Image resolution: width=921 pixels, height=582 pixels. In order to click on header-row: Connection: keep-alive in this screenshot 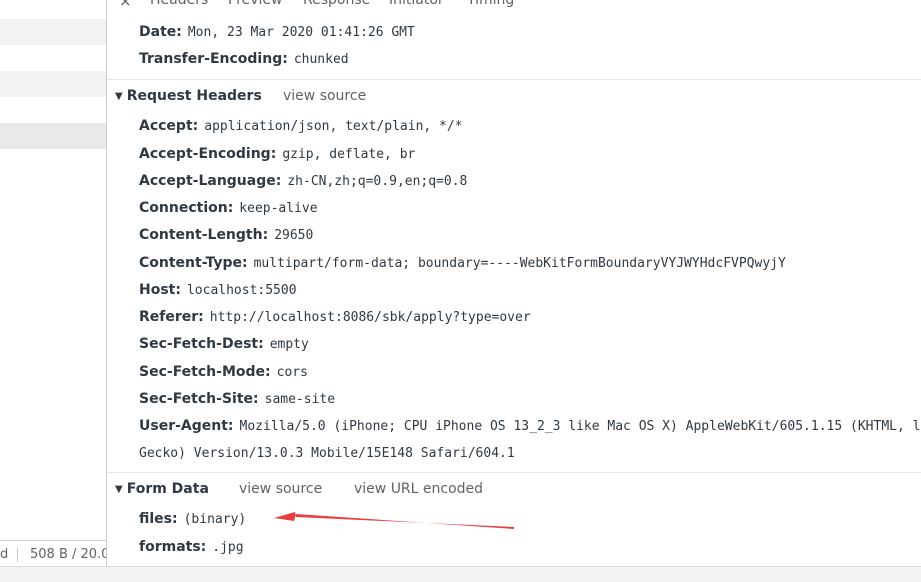, I will do `click(228, 208)`.